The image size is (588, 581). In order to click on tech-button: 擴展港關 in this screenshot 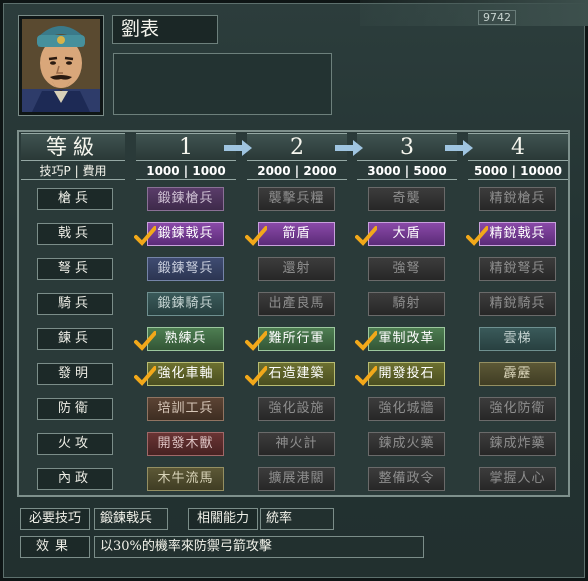, I will do `click(296, 479)`.